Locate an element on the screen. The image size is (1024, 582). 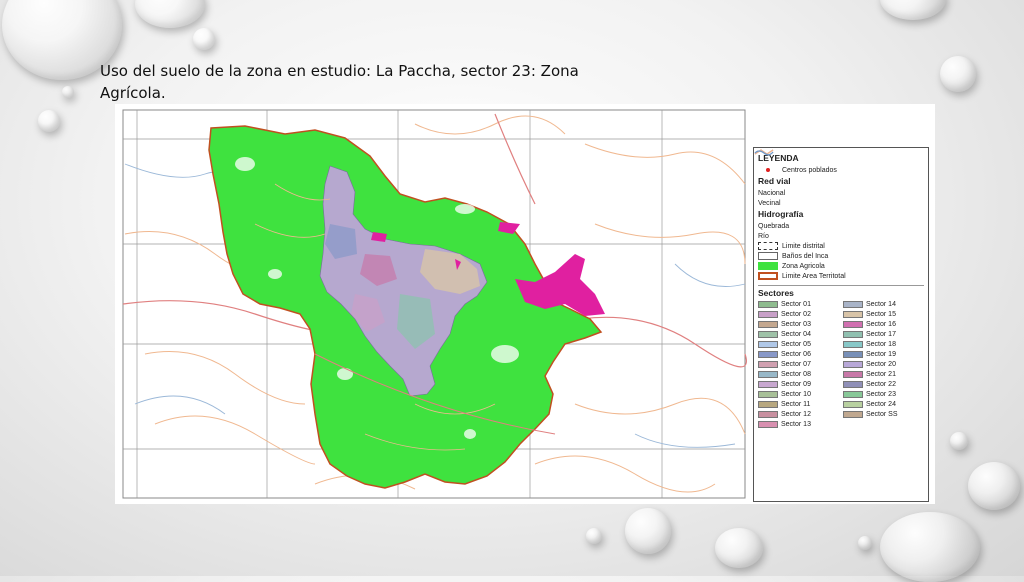
sector-legend-label: Sector 15 is located at coordinates (881, 314).